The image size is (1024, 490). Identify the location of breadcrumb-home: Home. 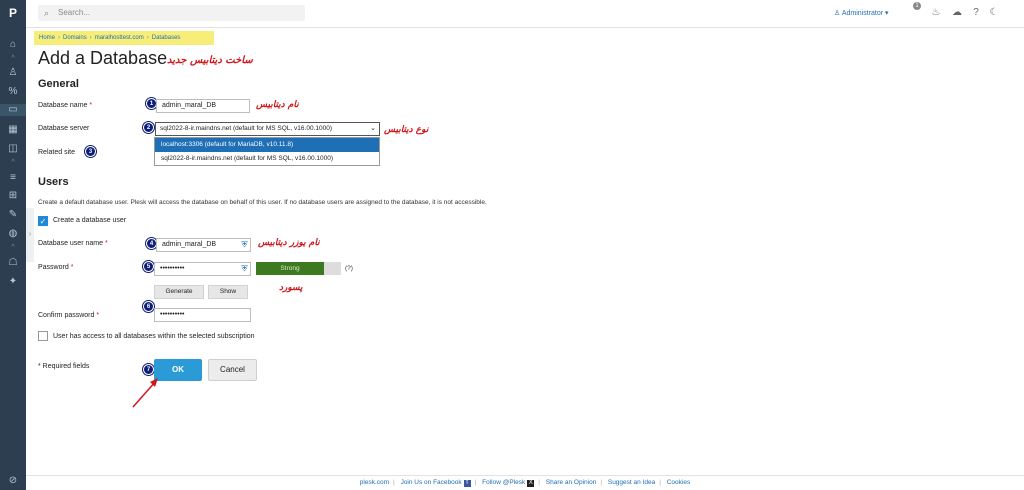
(47, 38).